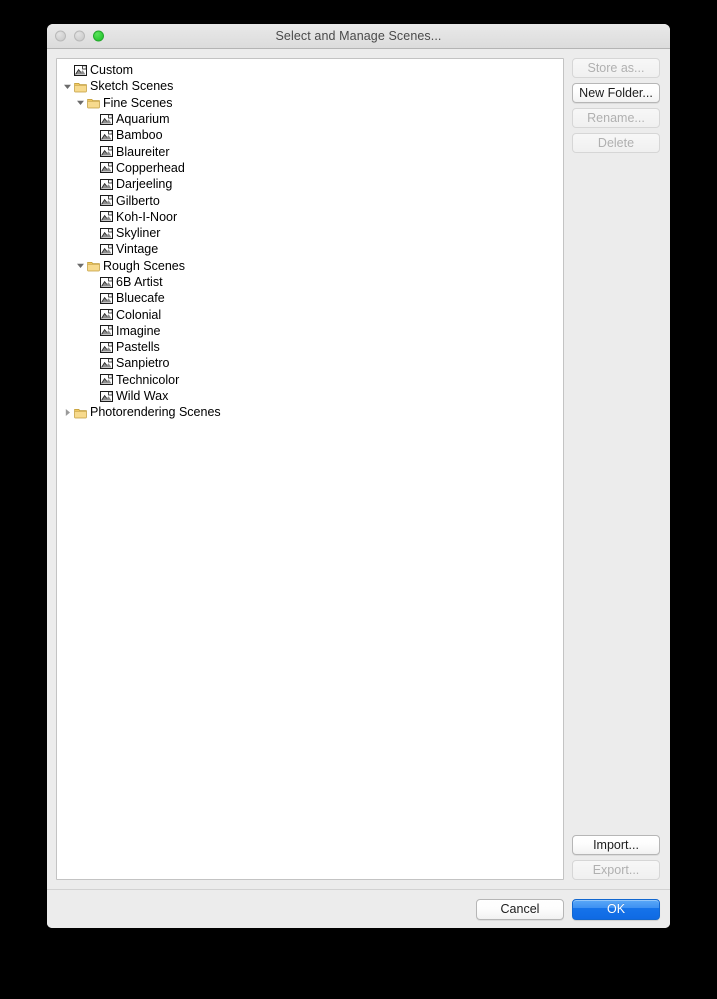 Image resolution: width=717 pixels, height=999 pixels. I want to click on tree-row: Bluecafe, so click(310, 298).